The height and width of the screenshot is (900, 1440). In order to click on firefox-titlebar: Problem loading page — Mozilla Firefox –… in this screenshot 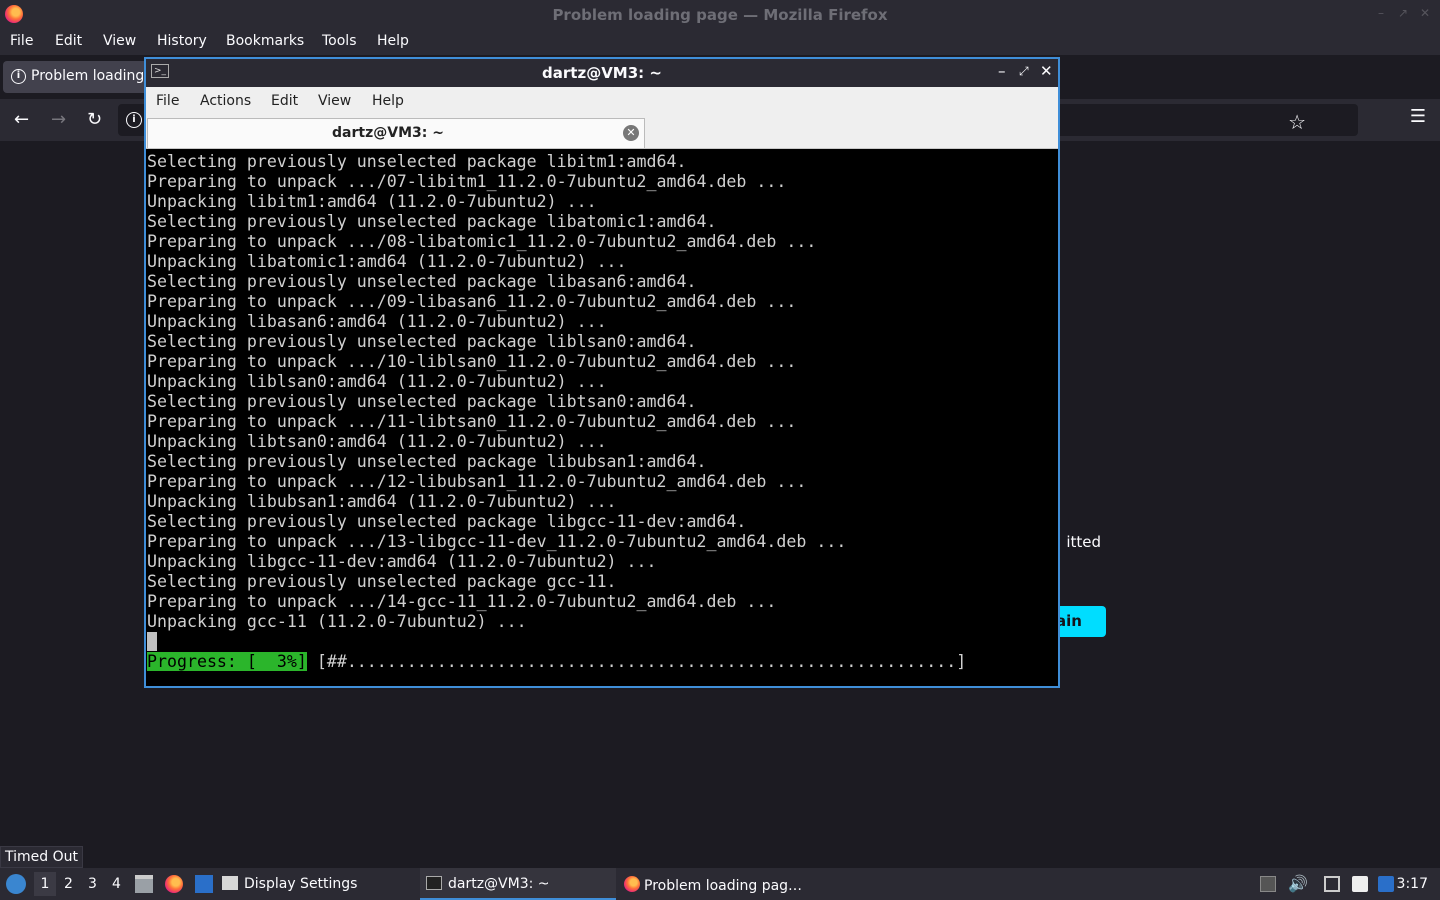, I will do `click(720, 14)`.